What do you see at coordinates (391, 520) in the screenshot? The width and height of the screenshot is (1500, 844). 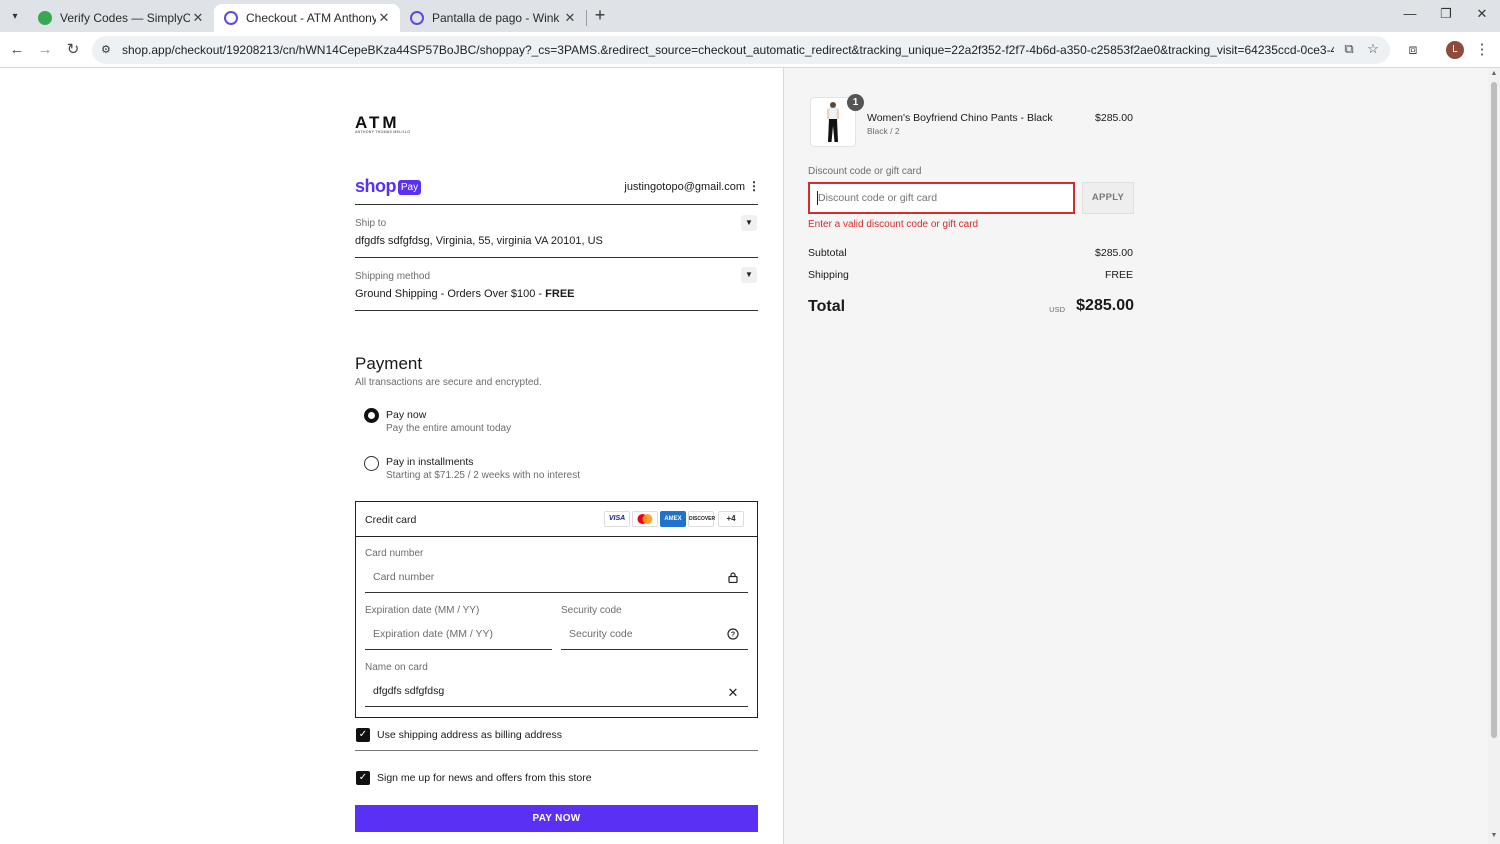 I see `credit-card-title: Credit card` at bounding box center [391, 520].